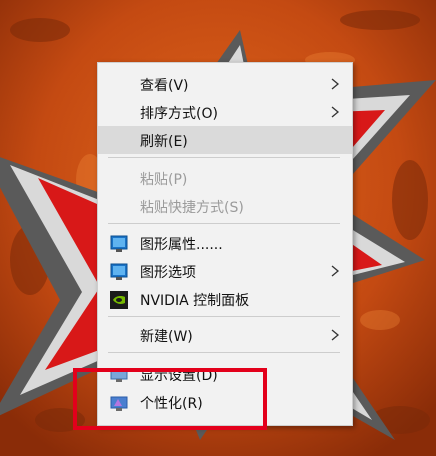  Describe the element at coordinates (119, 300) in the screenshot. I see `nvidia-icon` at that location.